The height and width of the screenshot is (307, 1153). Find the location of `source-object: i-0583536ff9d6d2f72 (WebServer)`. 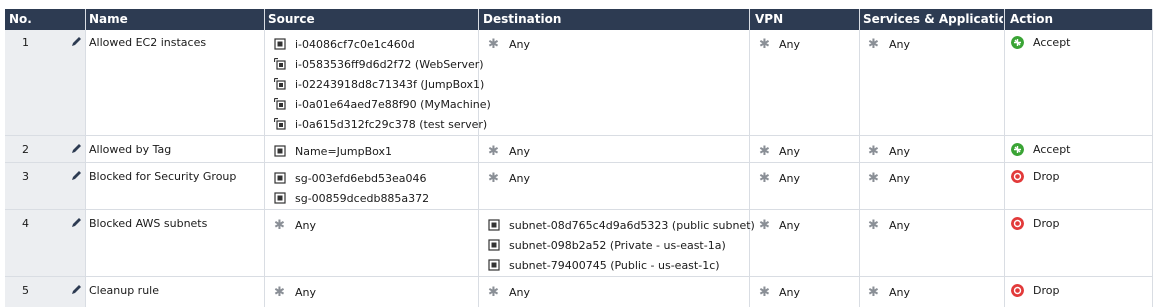

source-object: i-0583536ff9d6d2f72 (WebServer) is located at coordinates (389, 65).